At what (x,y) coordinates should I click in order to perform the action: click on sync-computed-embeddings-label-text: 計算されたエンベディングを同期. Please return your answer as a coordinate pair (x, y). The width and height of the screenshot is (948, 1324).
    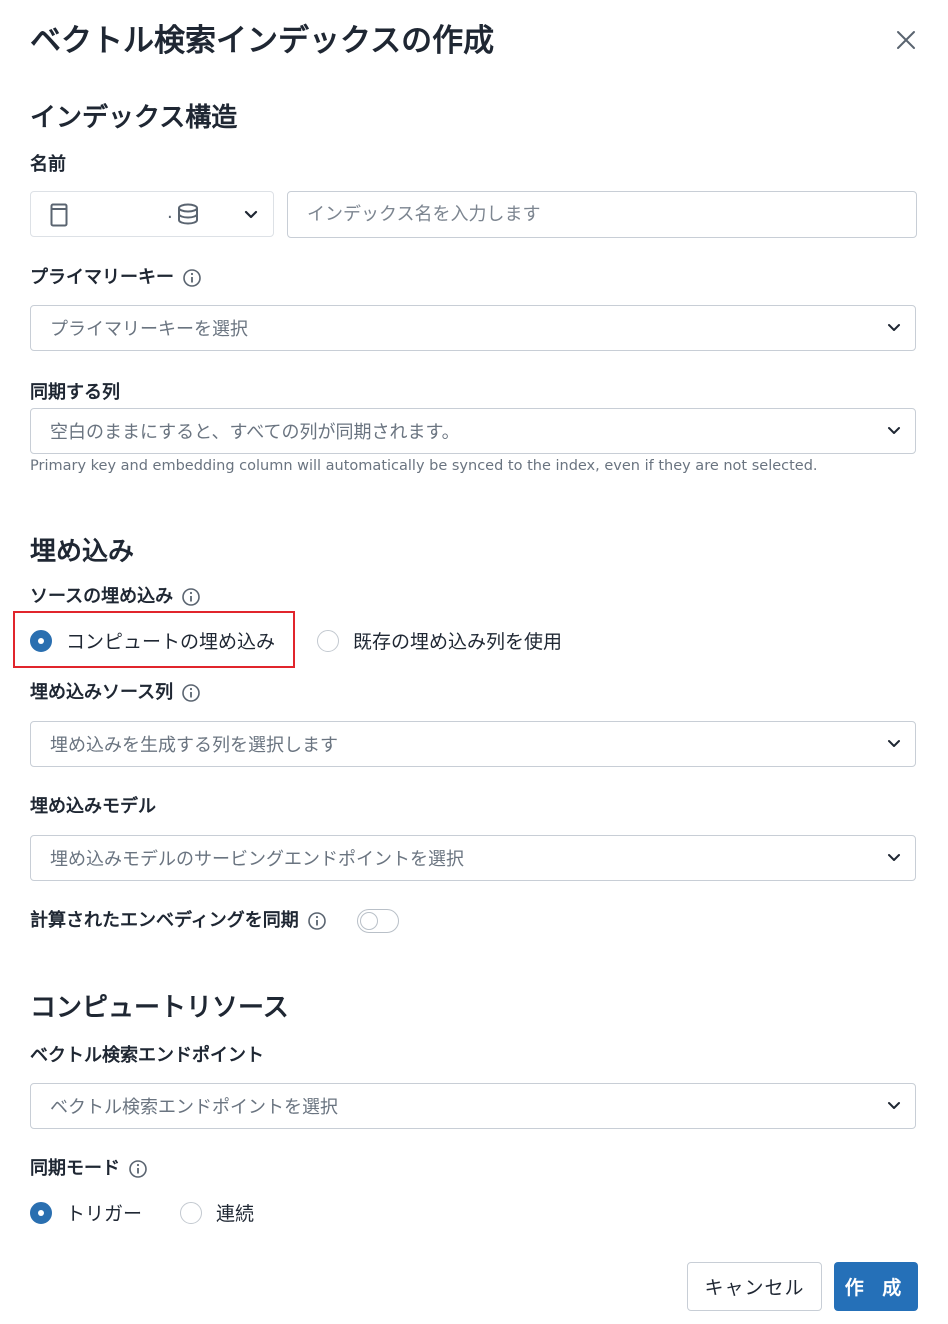
    Looking at the image, I should click on (164, 920).